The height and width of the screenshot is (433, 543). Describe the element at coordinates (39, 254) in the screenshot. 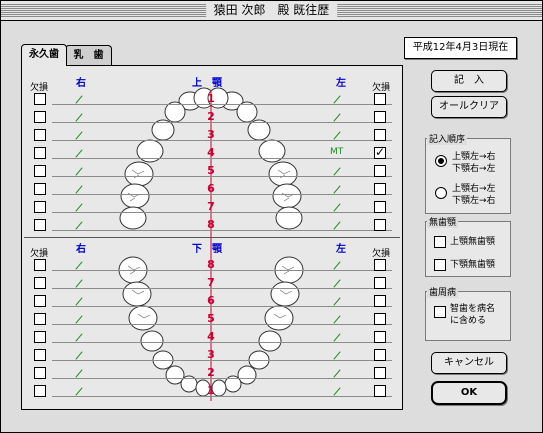

I see `lower-missing-right-header: 欠損` at that location.